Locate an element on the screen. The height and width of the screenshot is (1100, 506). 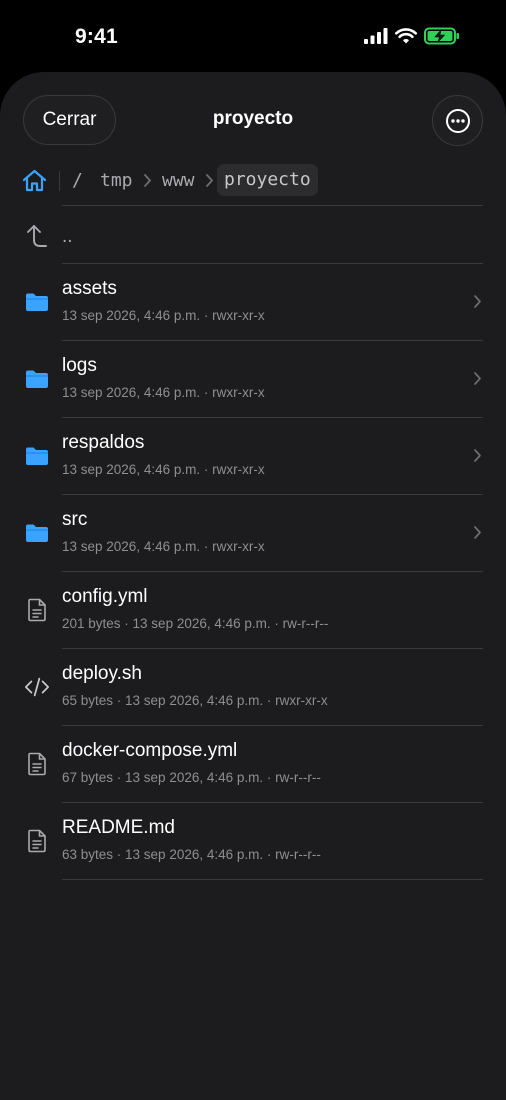
breadcrumb-segment-current: proyecto is located at coordinates (267, 180).